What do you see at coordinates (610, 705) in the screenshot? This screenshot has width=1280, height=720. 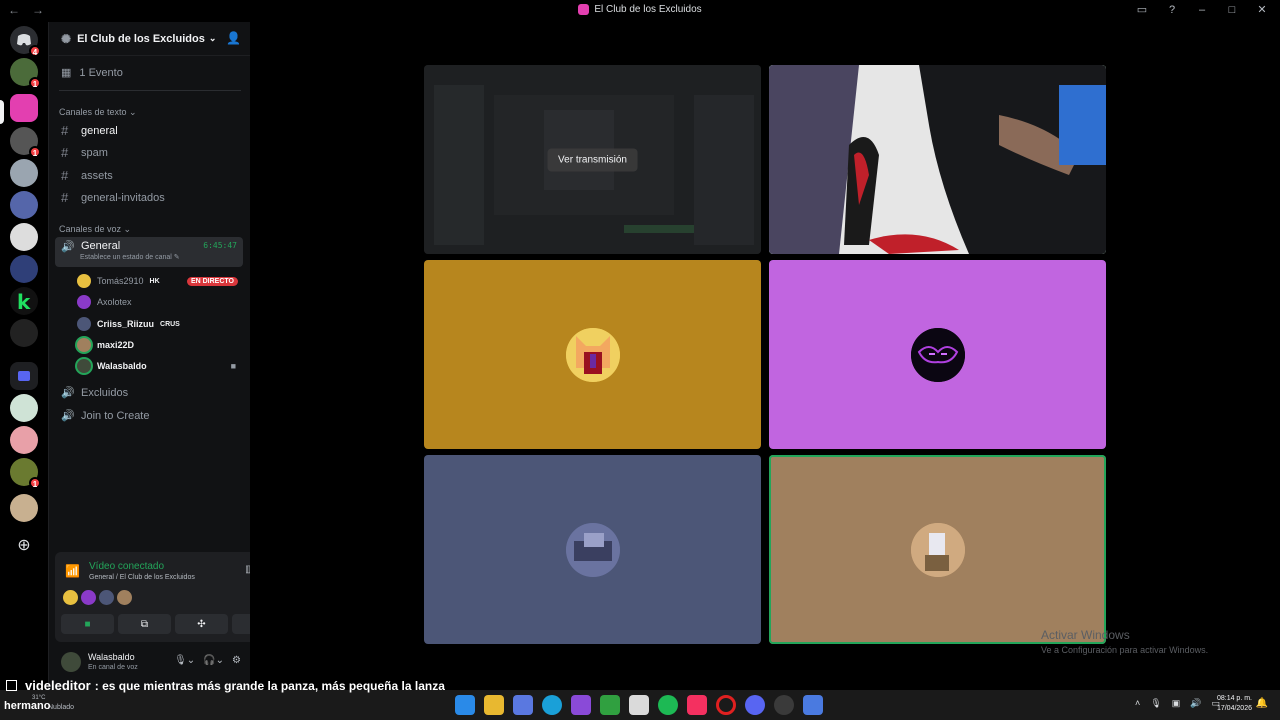 I see `minecraft-icon` at bounding box center [610, 705].